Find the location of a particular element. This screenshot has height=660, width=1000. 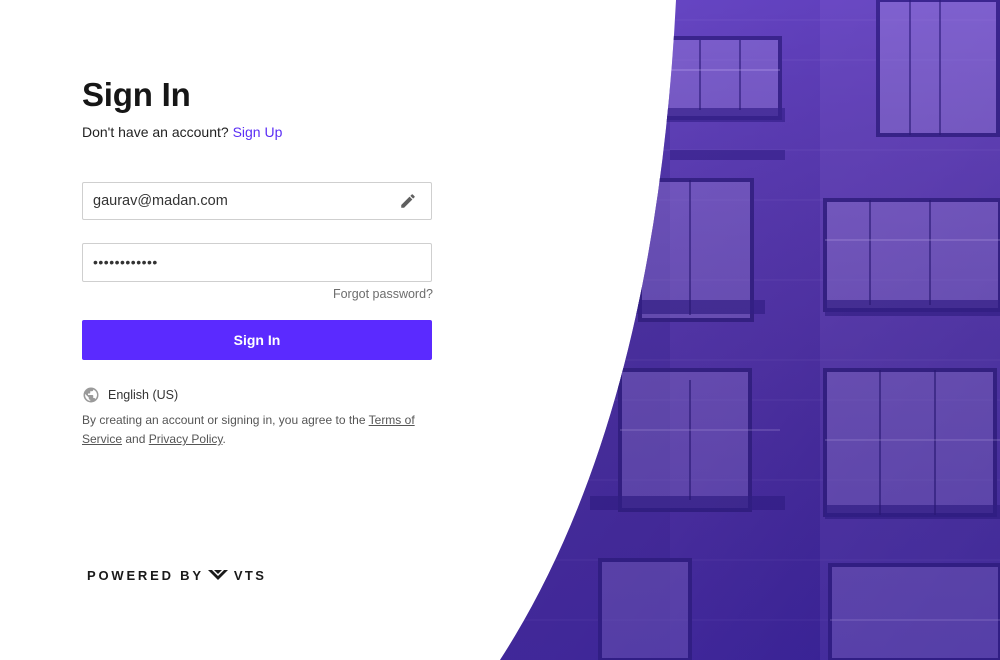

vts-logo-icon is located at coordinates (217, 575).